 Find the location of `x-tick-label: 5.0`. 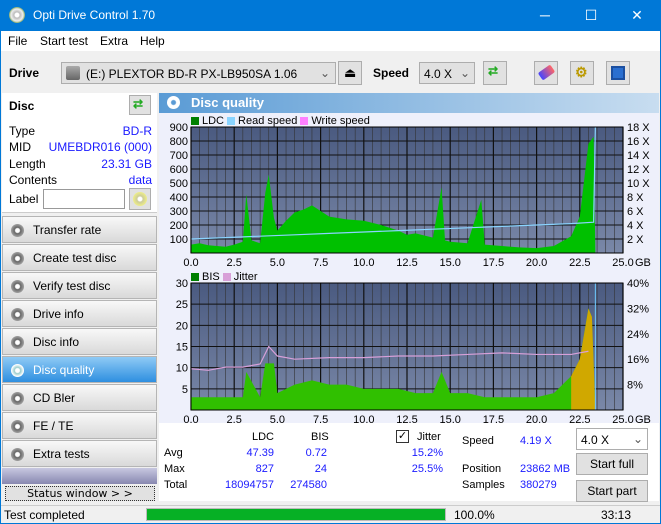

x-tick-label: 5.0 is located at coordinates (277, 418).